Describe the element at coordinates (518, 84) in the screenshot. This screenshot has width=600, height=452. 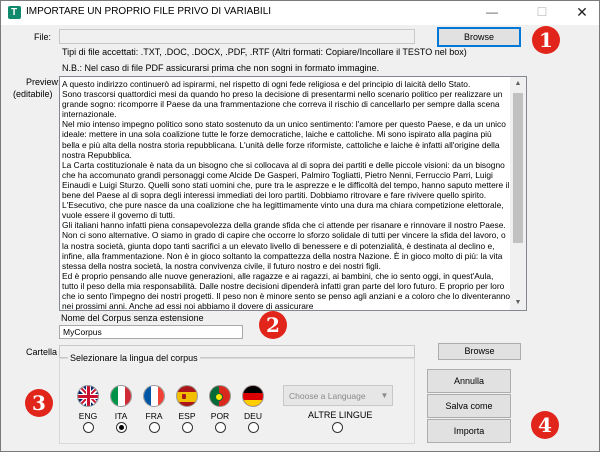
I see `scroll-up-icon: ▲` at that location.